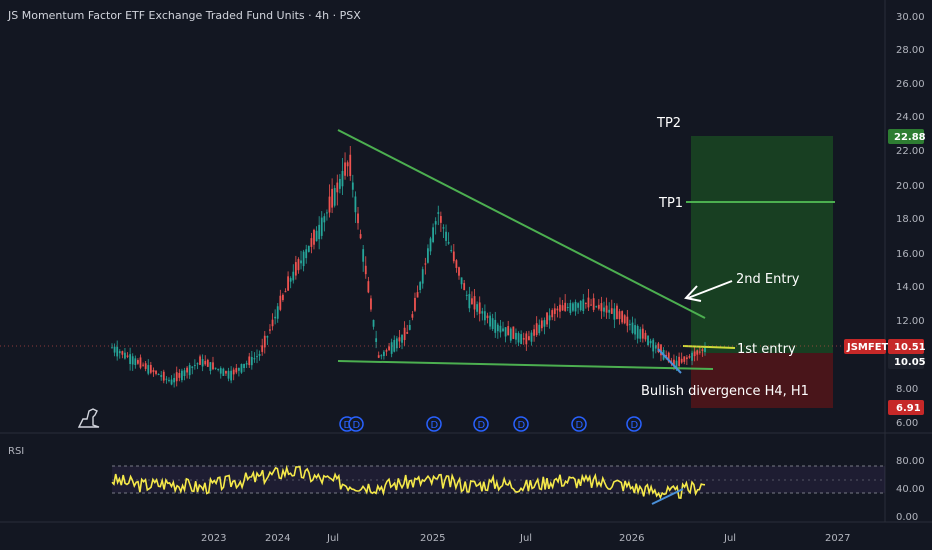  I want to click on time-tick: Jul, so click(332, 538).